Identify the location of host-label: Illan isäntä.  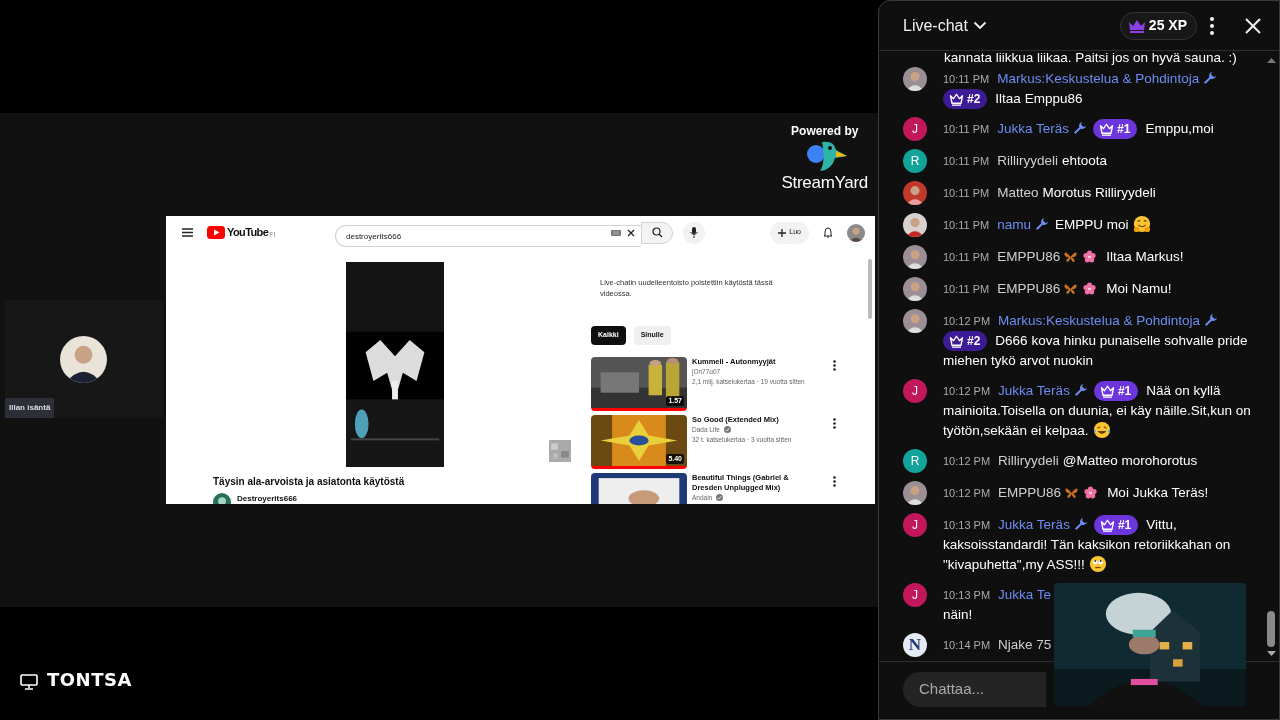
(30, 408).